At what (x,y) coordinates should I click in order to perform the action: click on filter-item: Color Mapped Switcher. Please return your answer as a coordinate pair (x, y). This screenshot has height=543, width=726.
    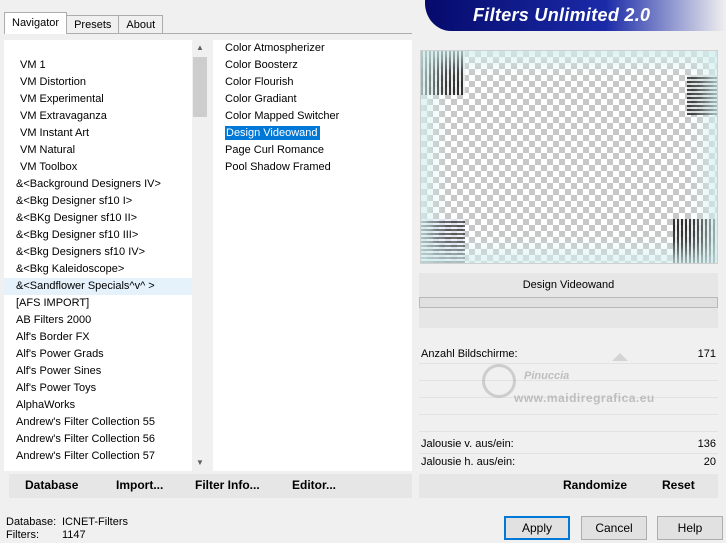
    Looking at the image, I should click on (312, 116).